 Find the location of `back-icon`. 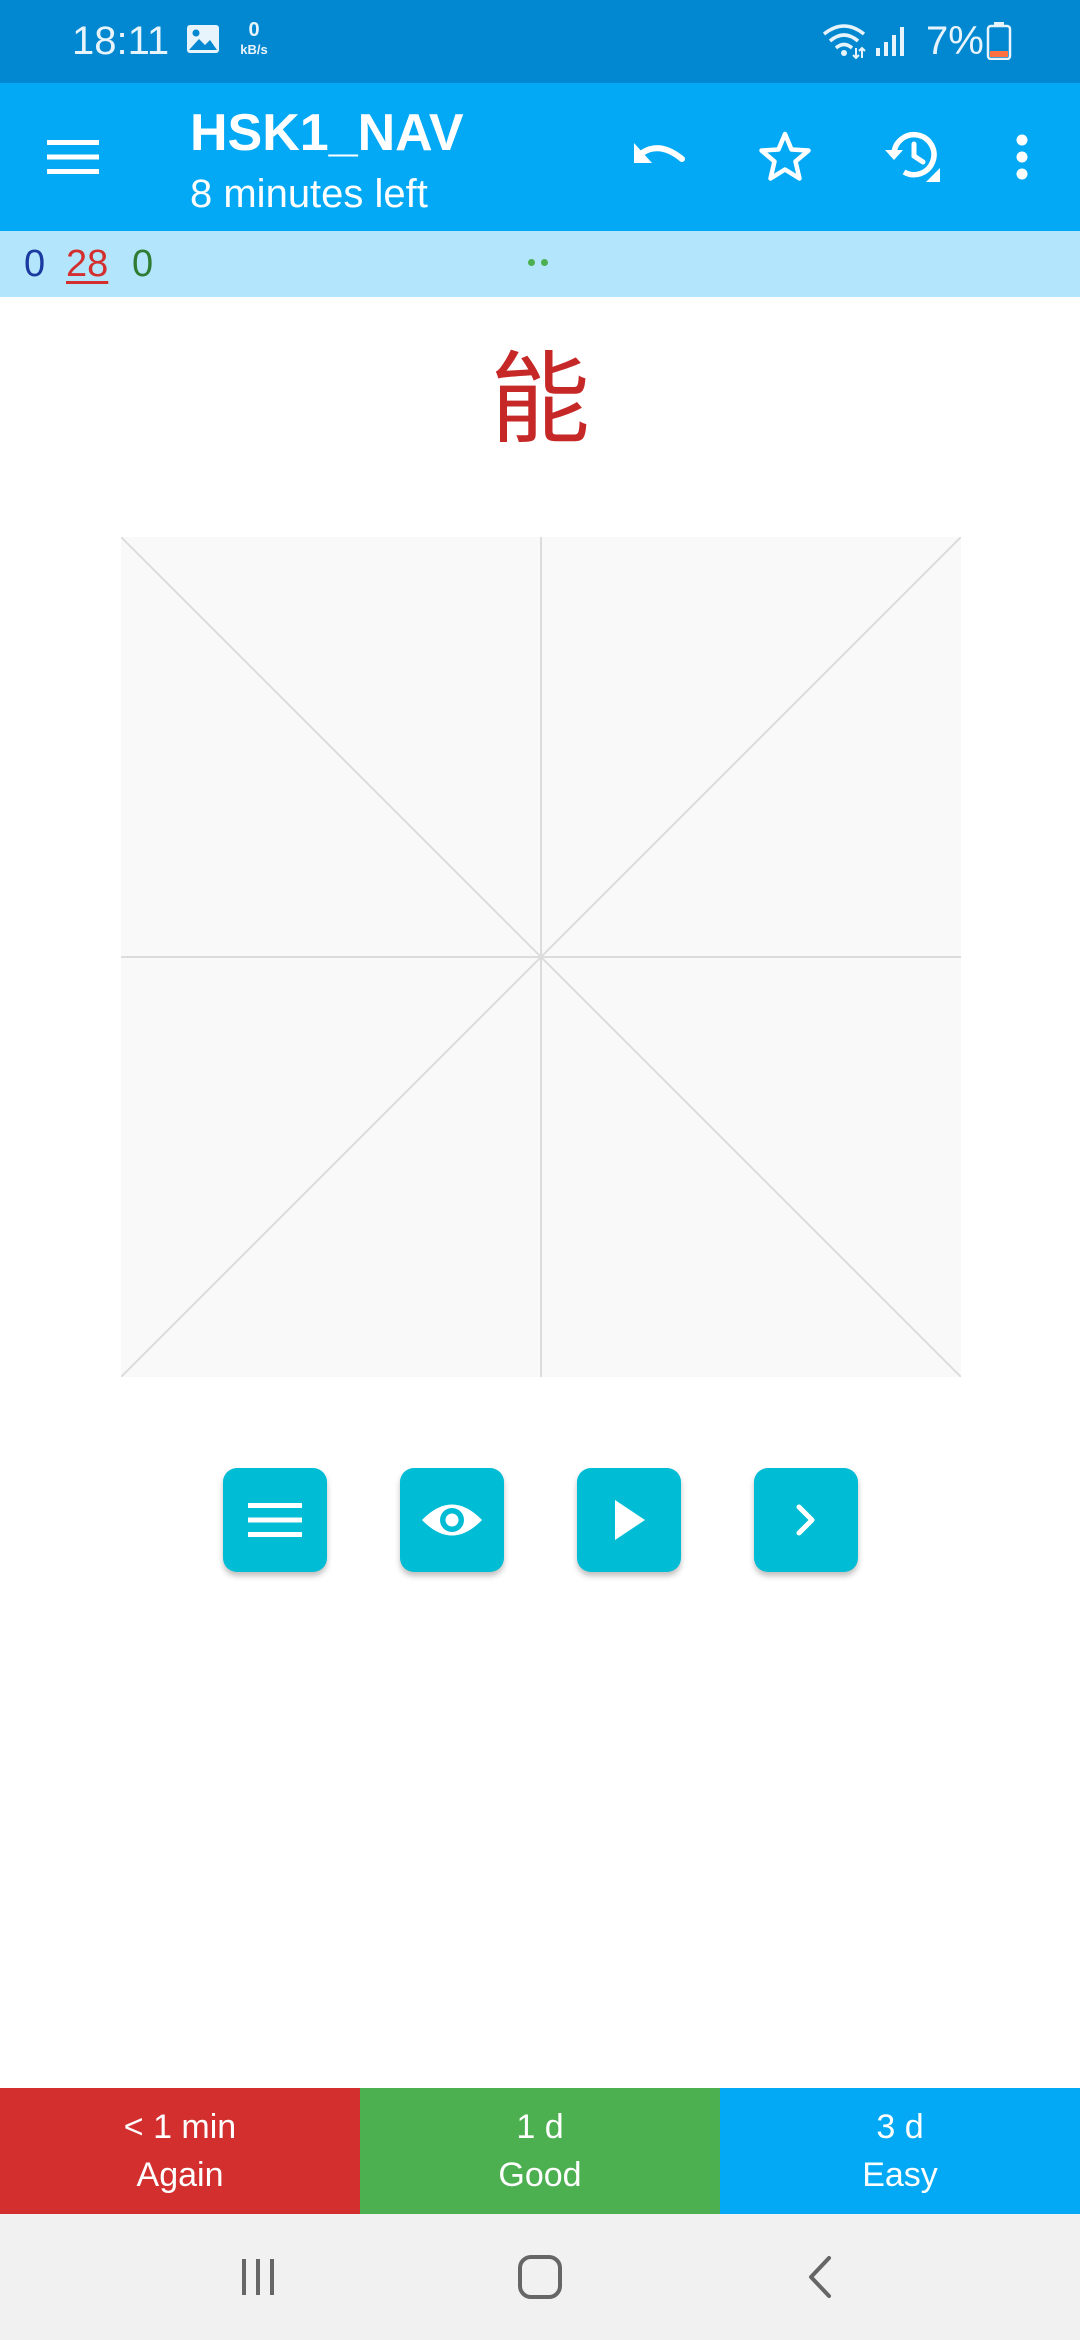

back-icon is located at coordinates (820, 2277).